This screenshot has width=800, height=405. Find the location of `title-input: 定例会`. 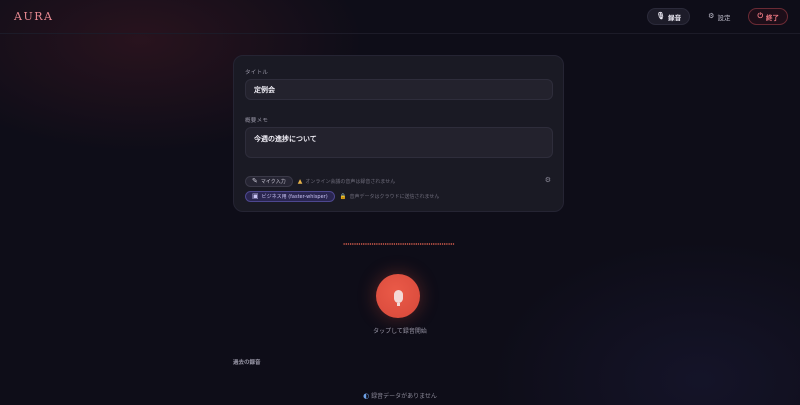

title-input: 定例会 is located at coordinates (399, 89).